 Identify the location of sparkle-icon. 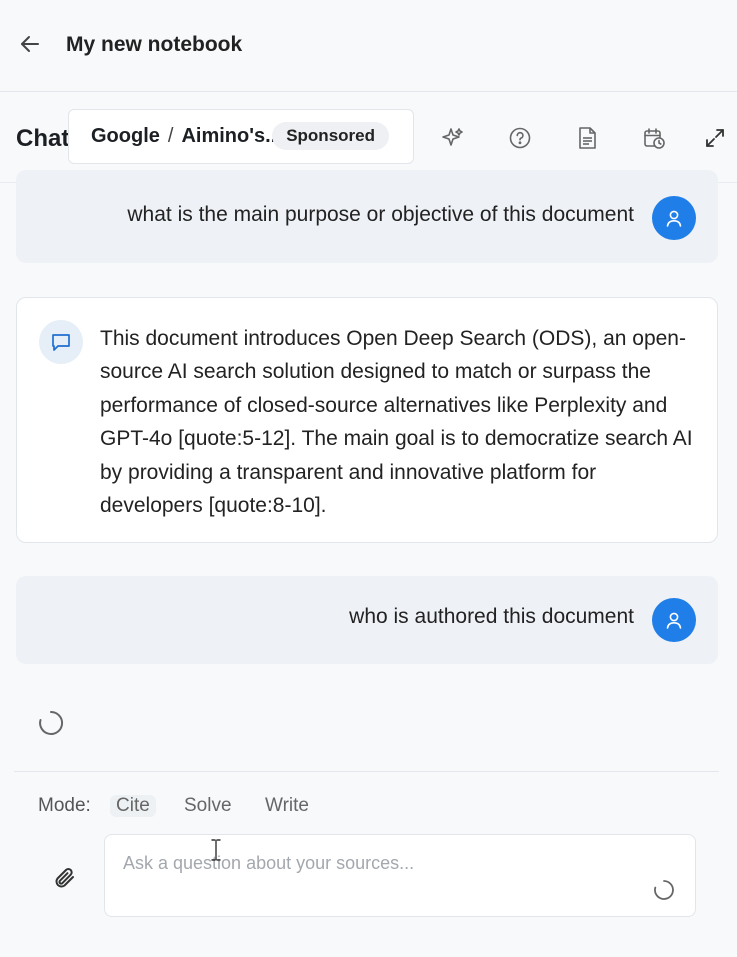
(452, 137).